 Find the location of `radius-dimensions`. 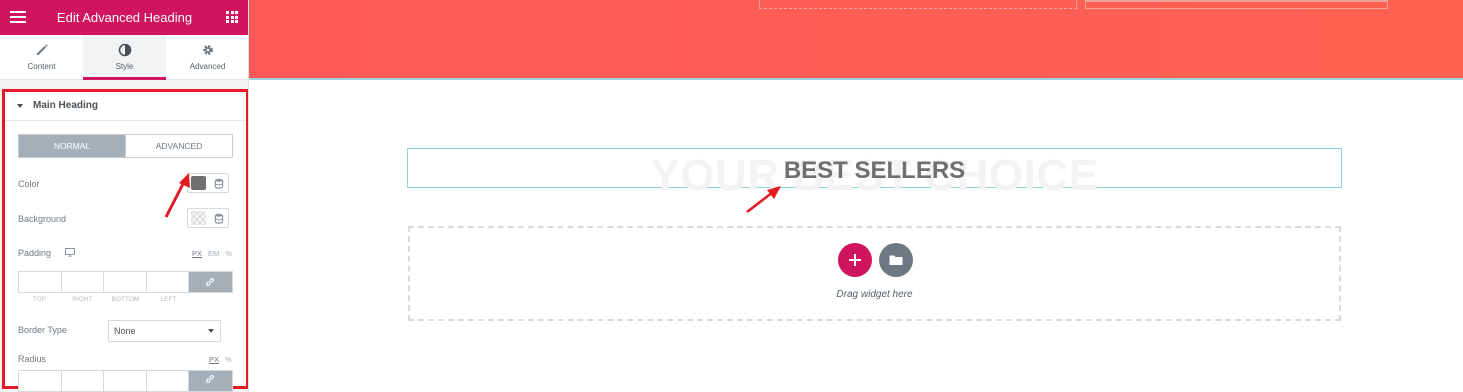

radius-dimensions is located at coordinates (125, 381).